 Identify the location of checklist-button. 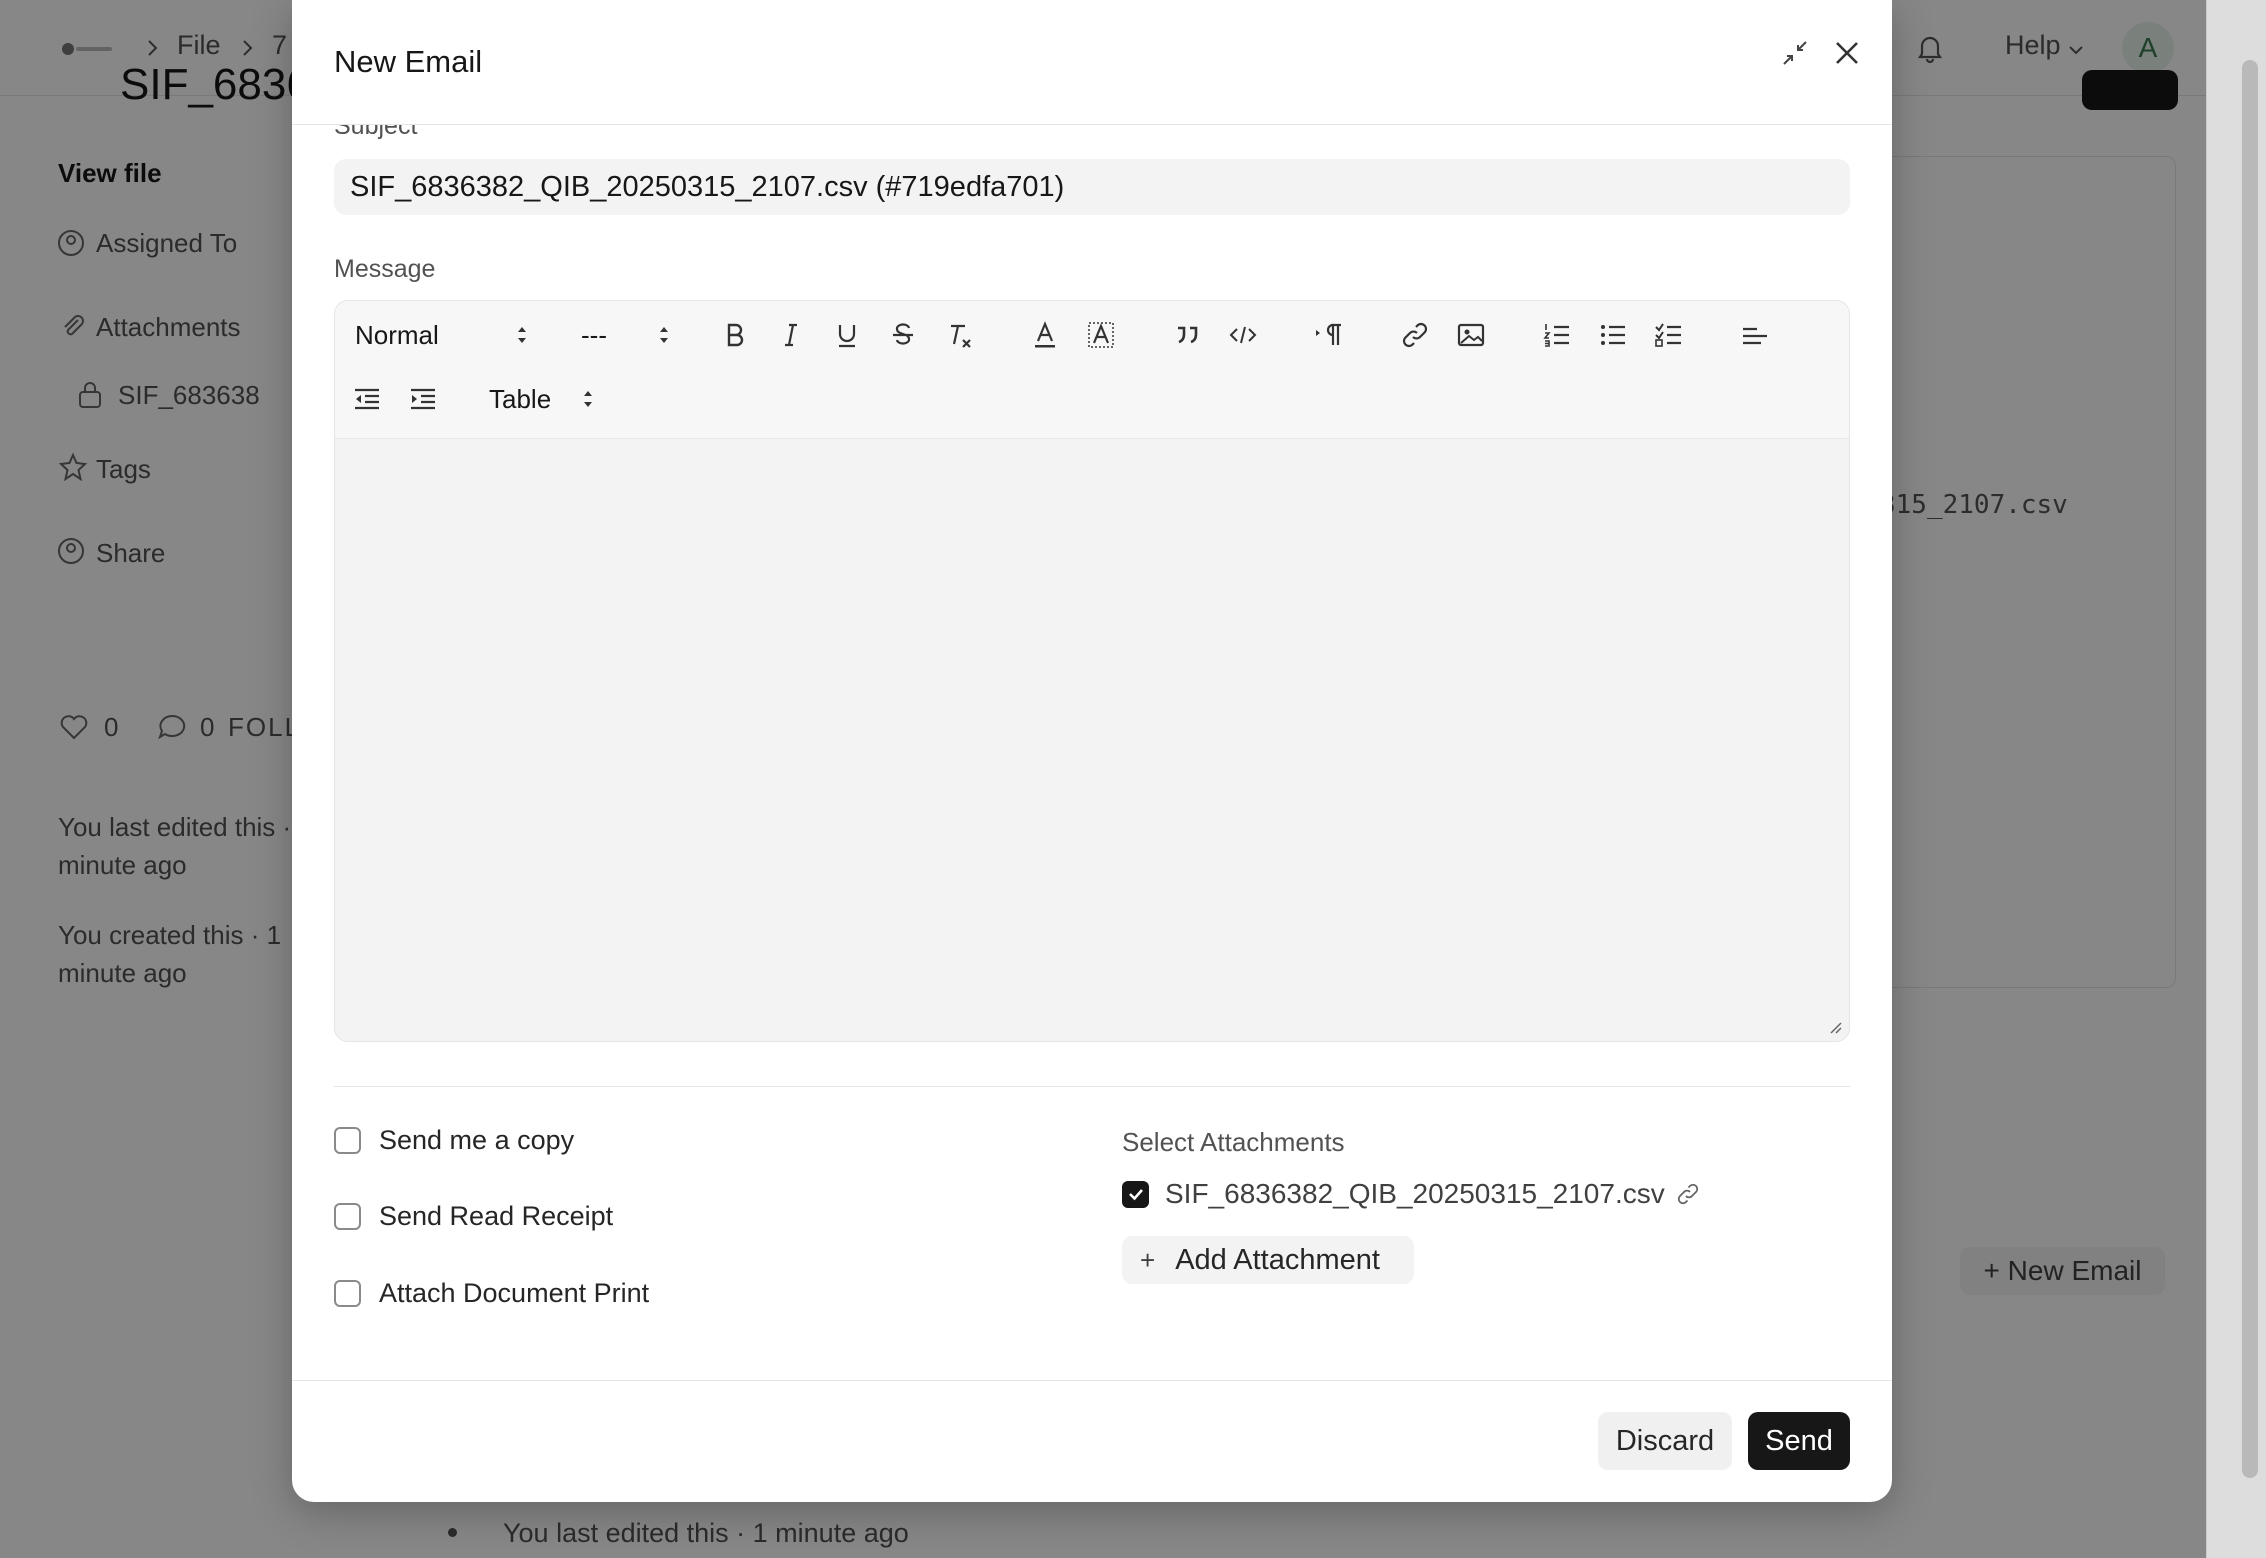
(1669, 335).